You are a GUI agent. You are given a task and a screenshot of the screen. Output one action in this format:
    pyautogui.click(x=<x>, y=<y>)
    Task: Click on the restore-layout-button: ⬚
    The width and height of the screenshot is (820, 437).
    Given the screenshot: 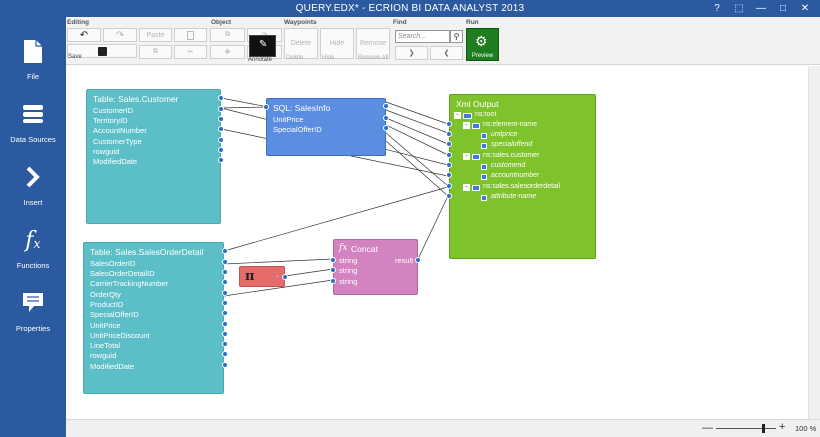 What is the action you would take?
    pyautogui.click(x=739, y=8)
    